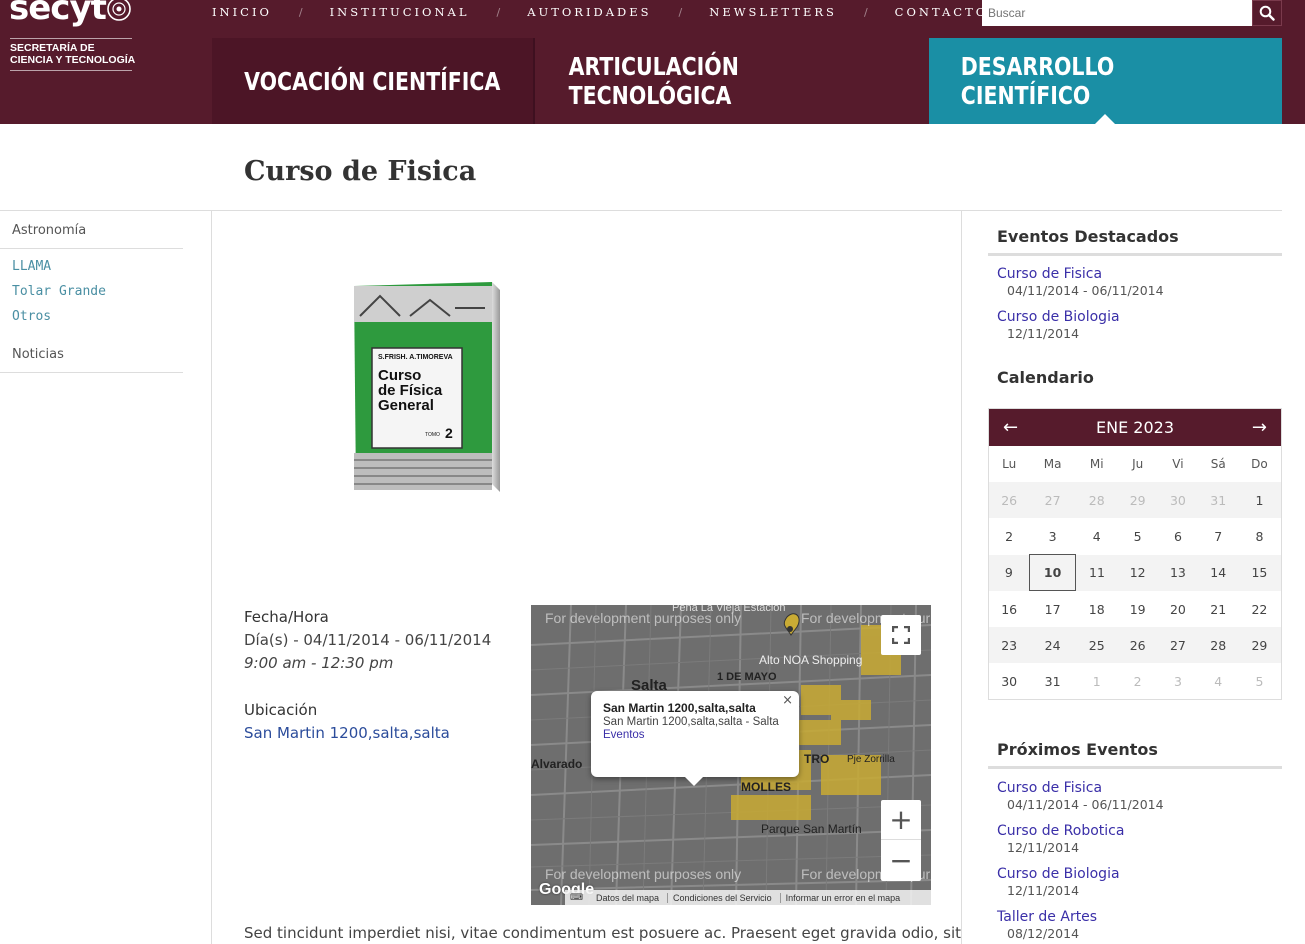 Image resolution: width=1305 pixels, height=944 pixels. I want to click on brand: secyt SECRETARÍA DE CIENCIA Y TECNOLOGÍA, so click(106, 62).